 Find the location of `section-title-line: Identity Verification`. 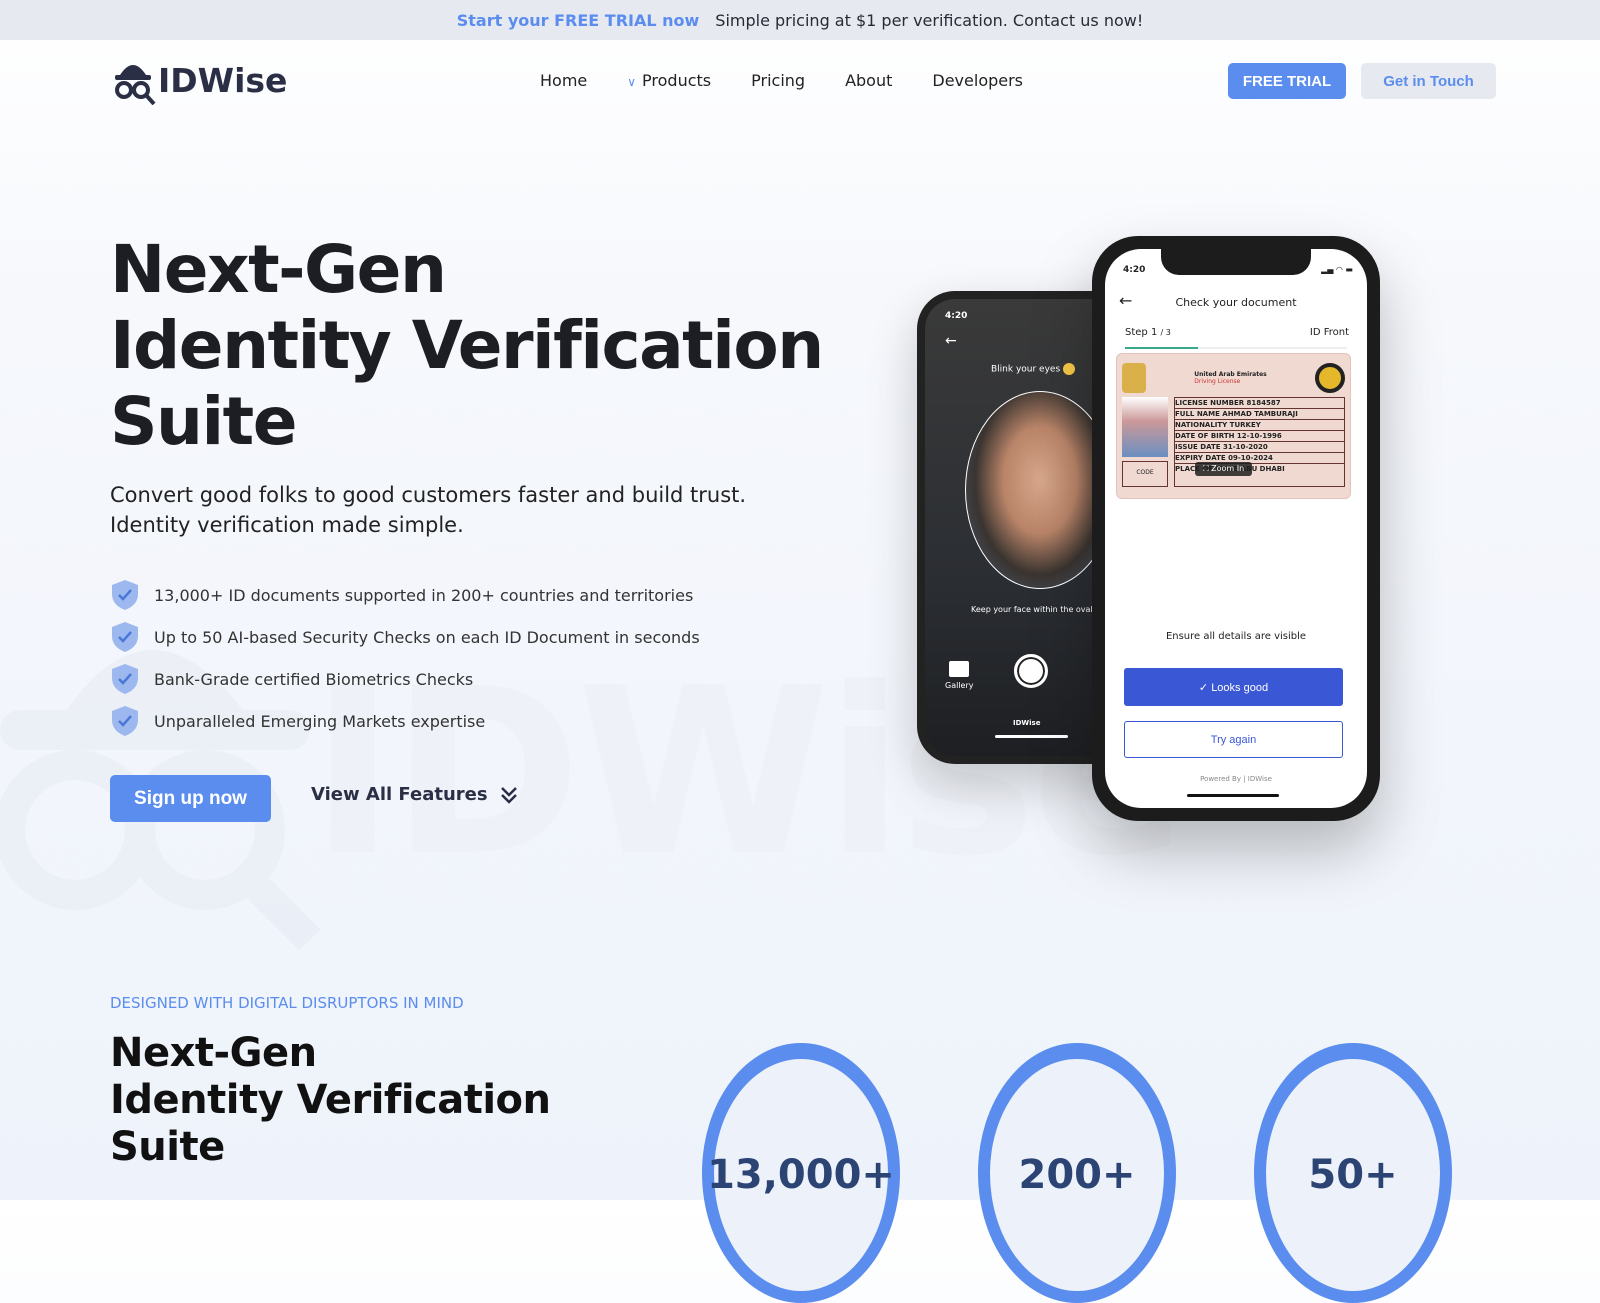

section-title-line: Identity Verification is located at coordinates (330, 1100).